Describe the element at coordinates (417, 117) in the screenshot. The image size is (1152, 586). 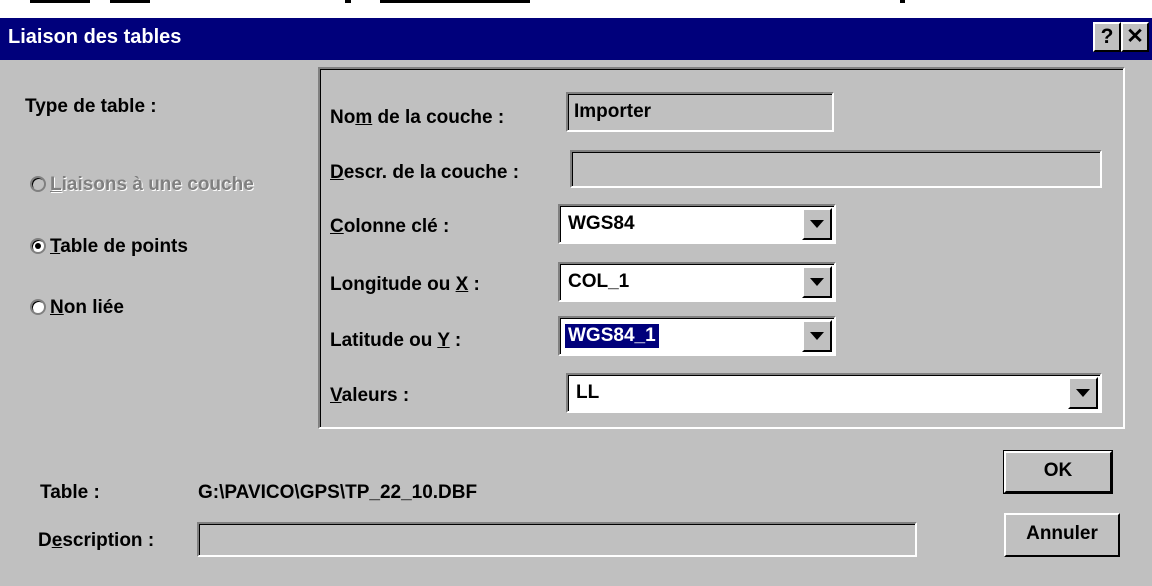
I see `nom-couche-label: Nom de la couche :` at that location.